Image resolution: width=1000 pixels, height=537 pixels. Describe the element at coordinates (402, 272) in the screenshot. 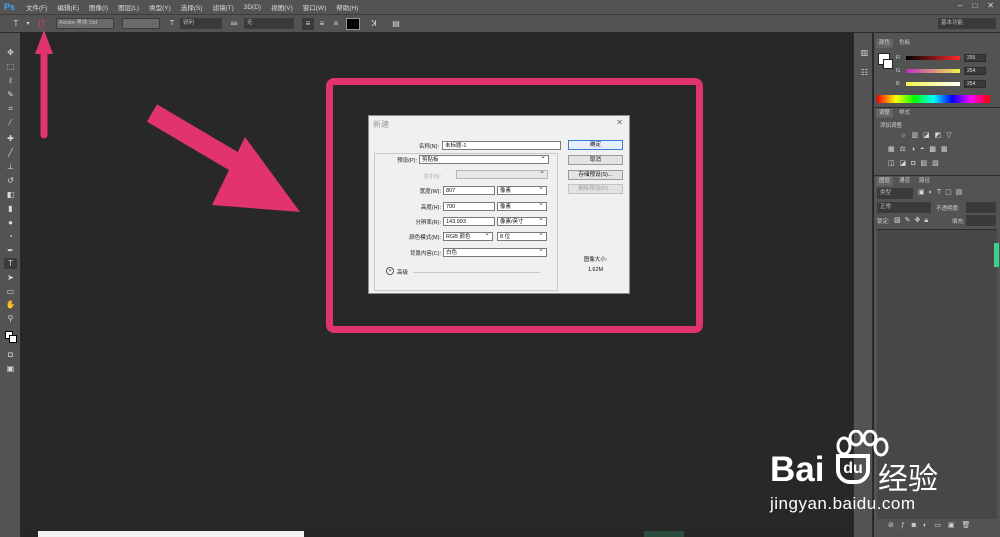

I see `advanced-label: 高级` at that location.